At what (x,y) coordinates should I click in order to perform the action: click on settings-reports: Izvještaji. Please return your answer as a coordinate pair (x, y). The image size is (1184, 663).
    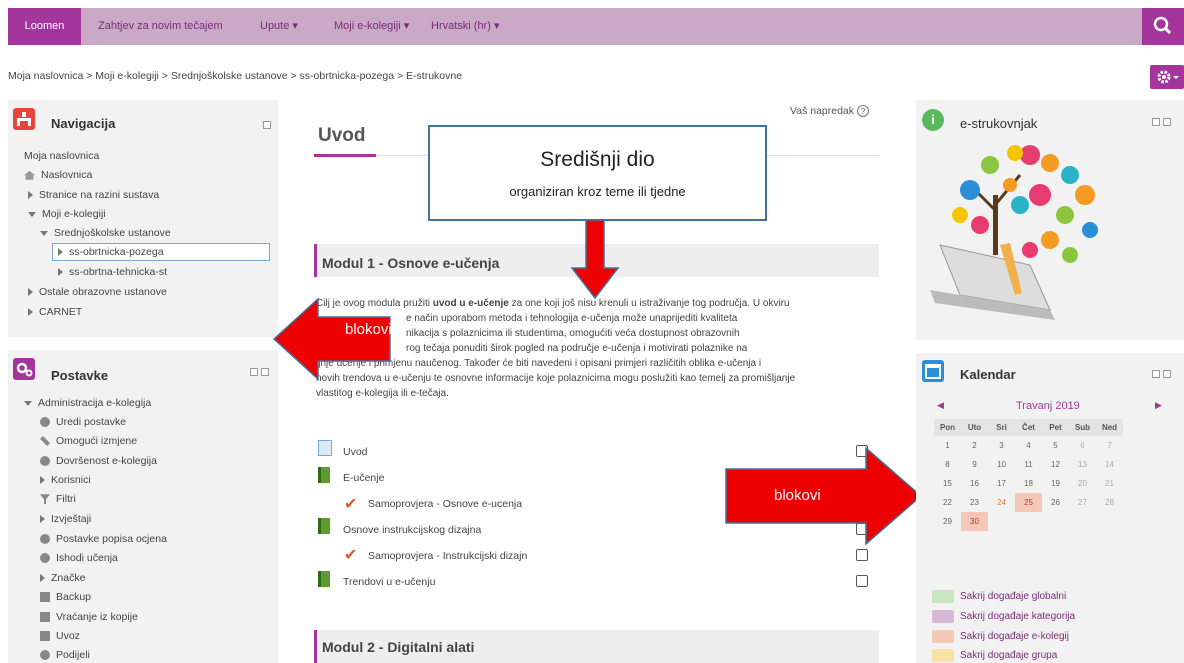
    Looking at the image, I should click on (65, 519).